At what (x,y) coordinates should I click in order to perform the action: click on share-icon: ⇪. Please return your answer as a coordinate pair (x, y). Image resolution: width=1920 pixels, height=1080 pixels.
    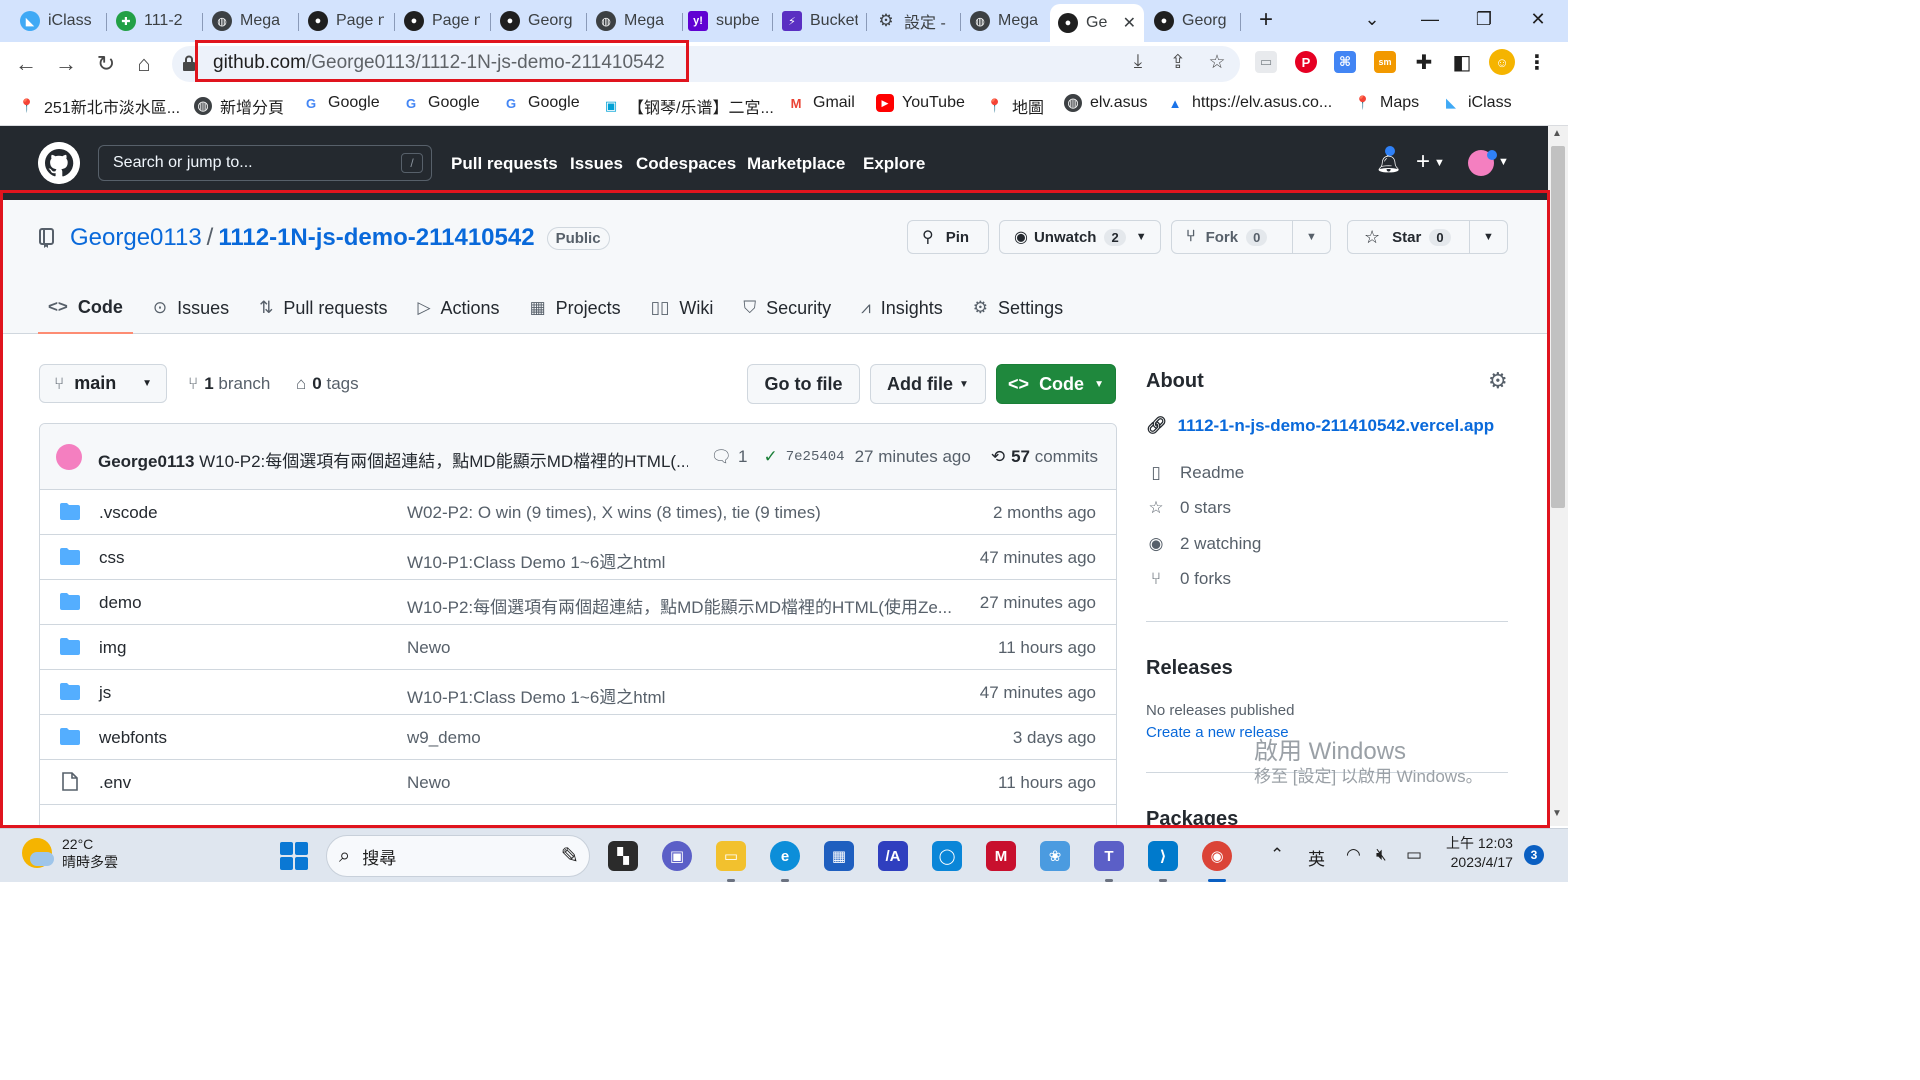
    Looking at the image, I should click on (1178, 62).